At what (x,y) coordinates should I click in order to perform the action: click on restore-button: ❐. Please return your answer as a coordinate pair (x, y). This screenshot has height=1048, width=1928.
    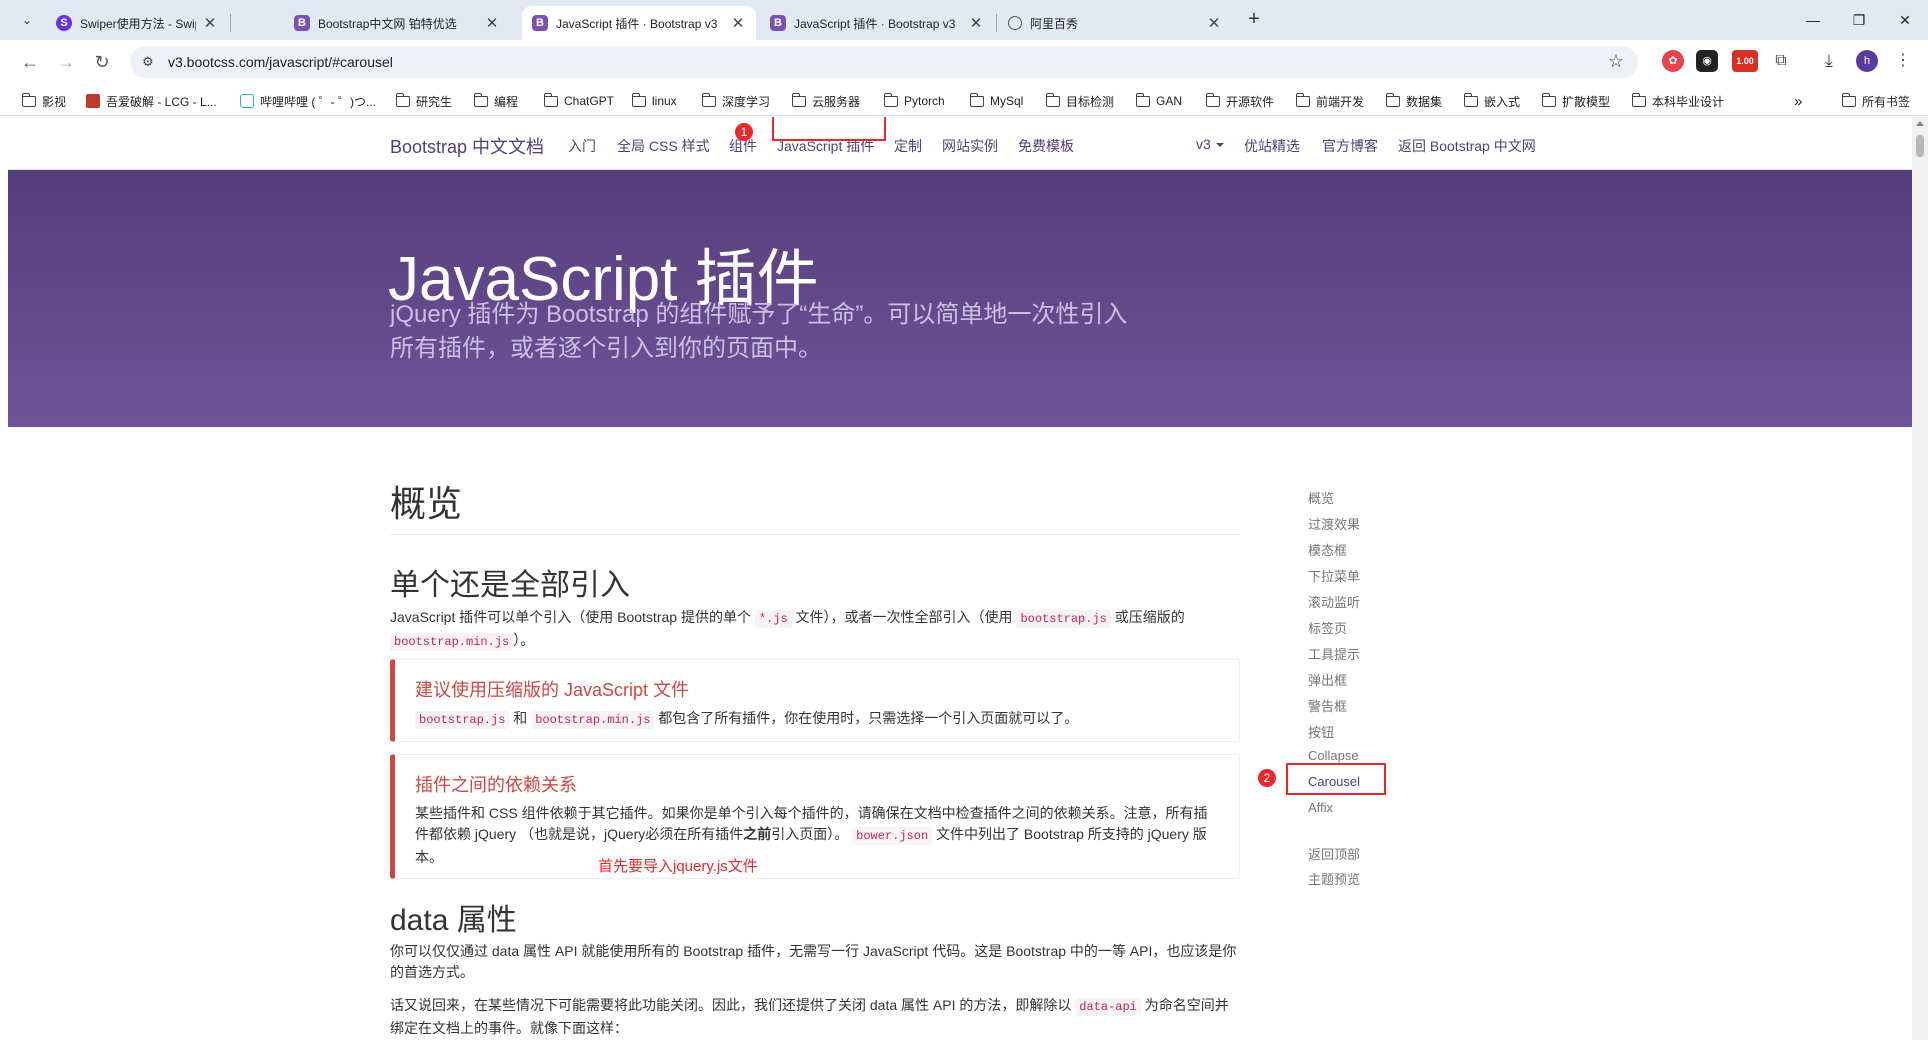
    Looking at the image, I should click on (1859, 20).